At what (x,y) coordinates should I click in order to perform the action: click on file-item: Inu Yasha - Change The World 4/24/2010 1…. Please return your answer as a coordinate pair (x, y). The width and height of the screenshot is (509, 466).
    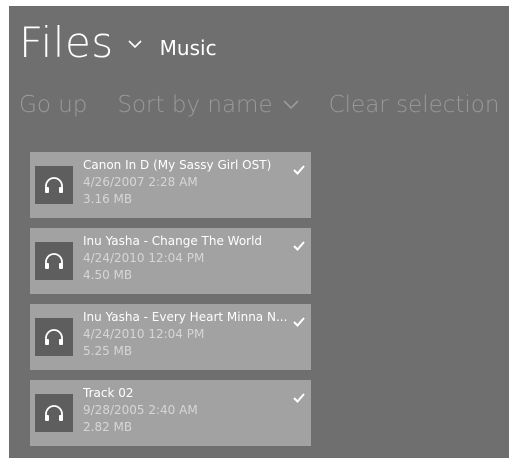
    Looking at the image, I should click on (170, 261).